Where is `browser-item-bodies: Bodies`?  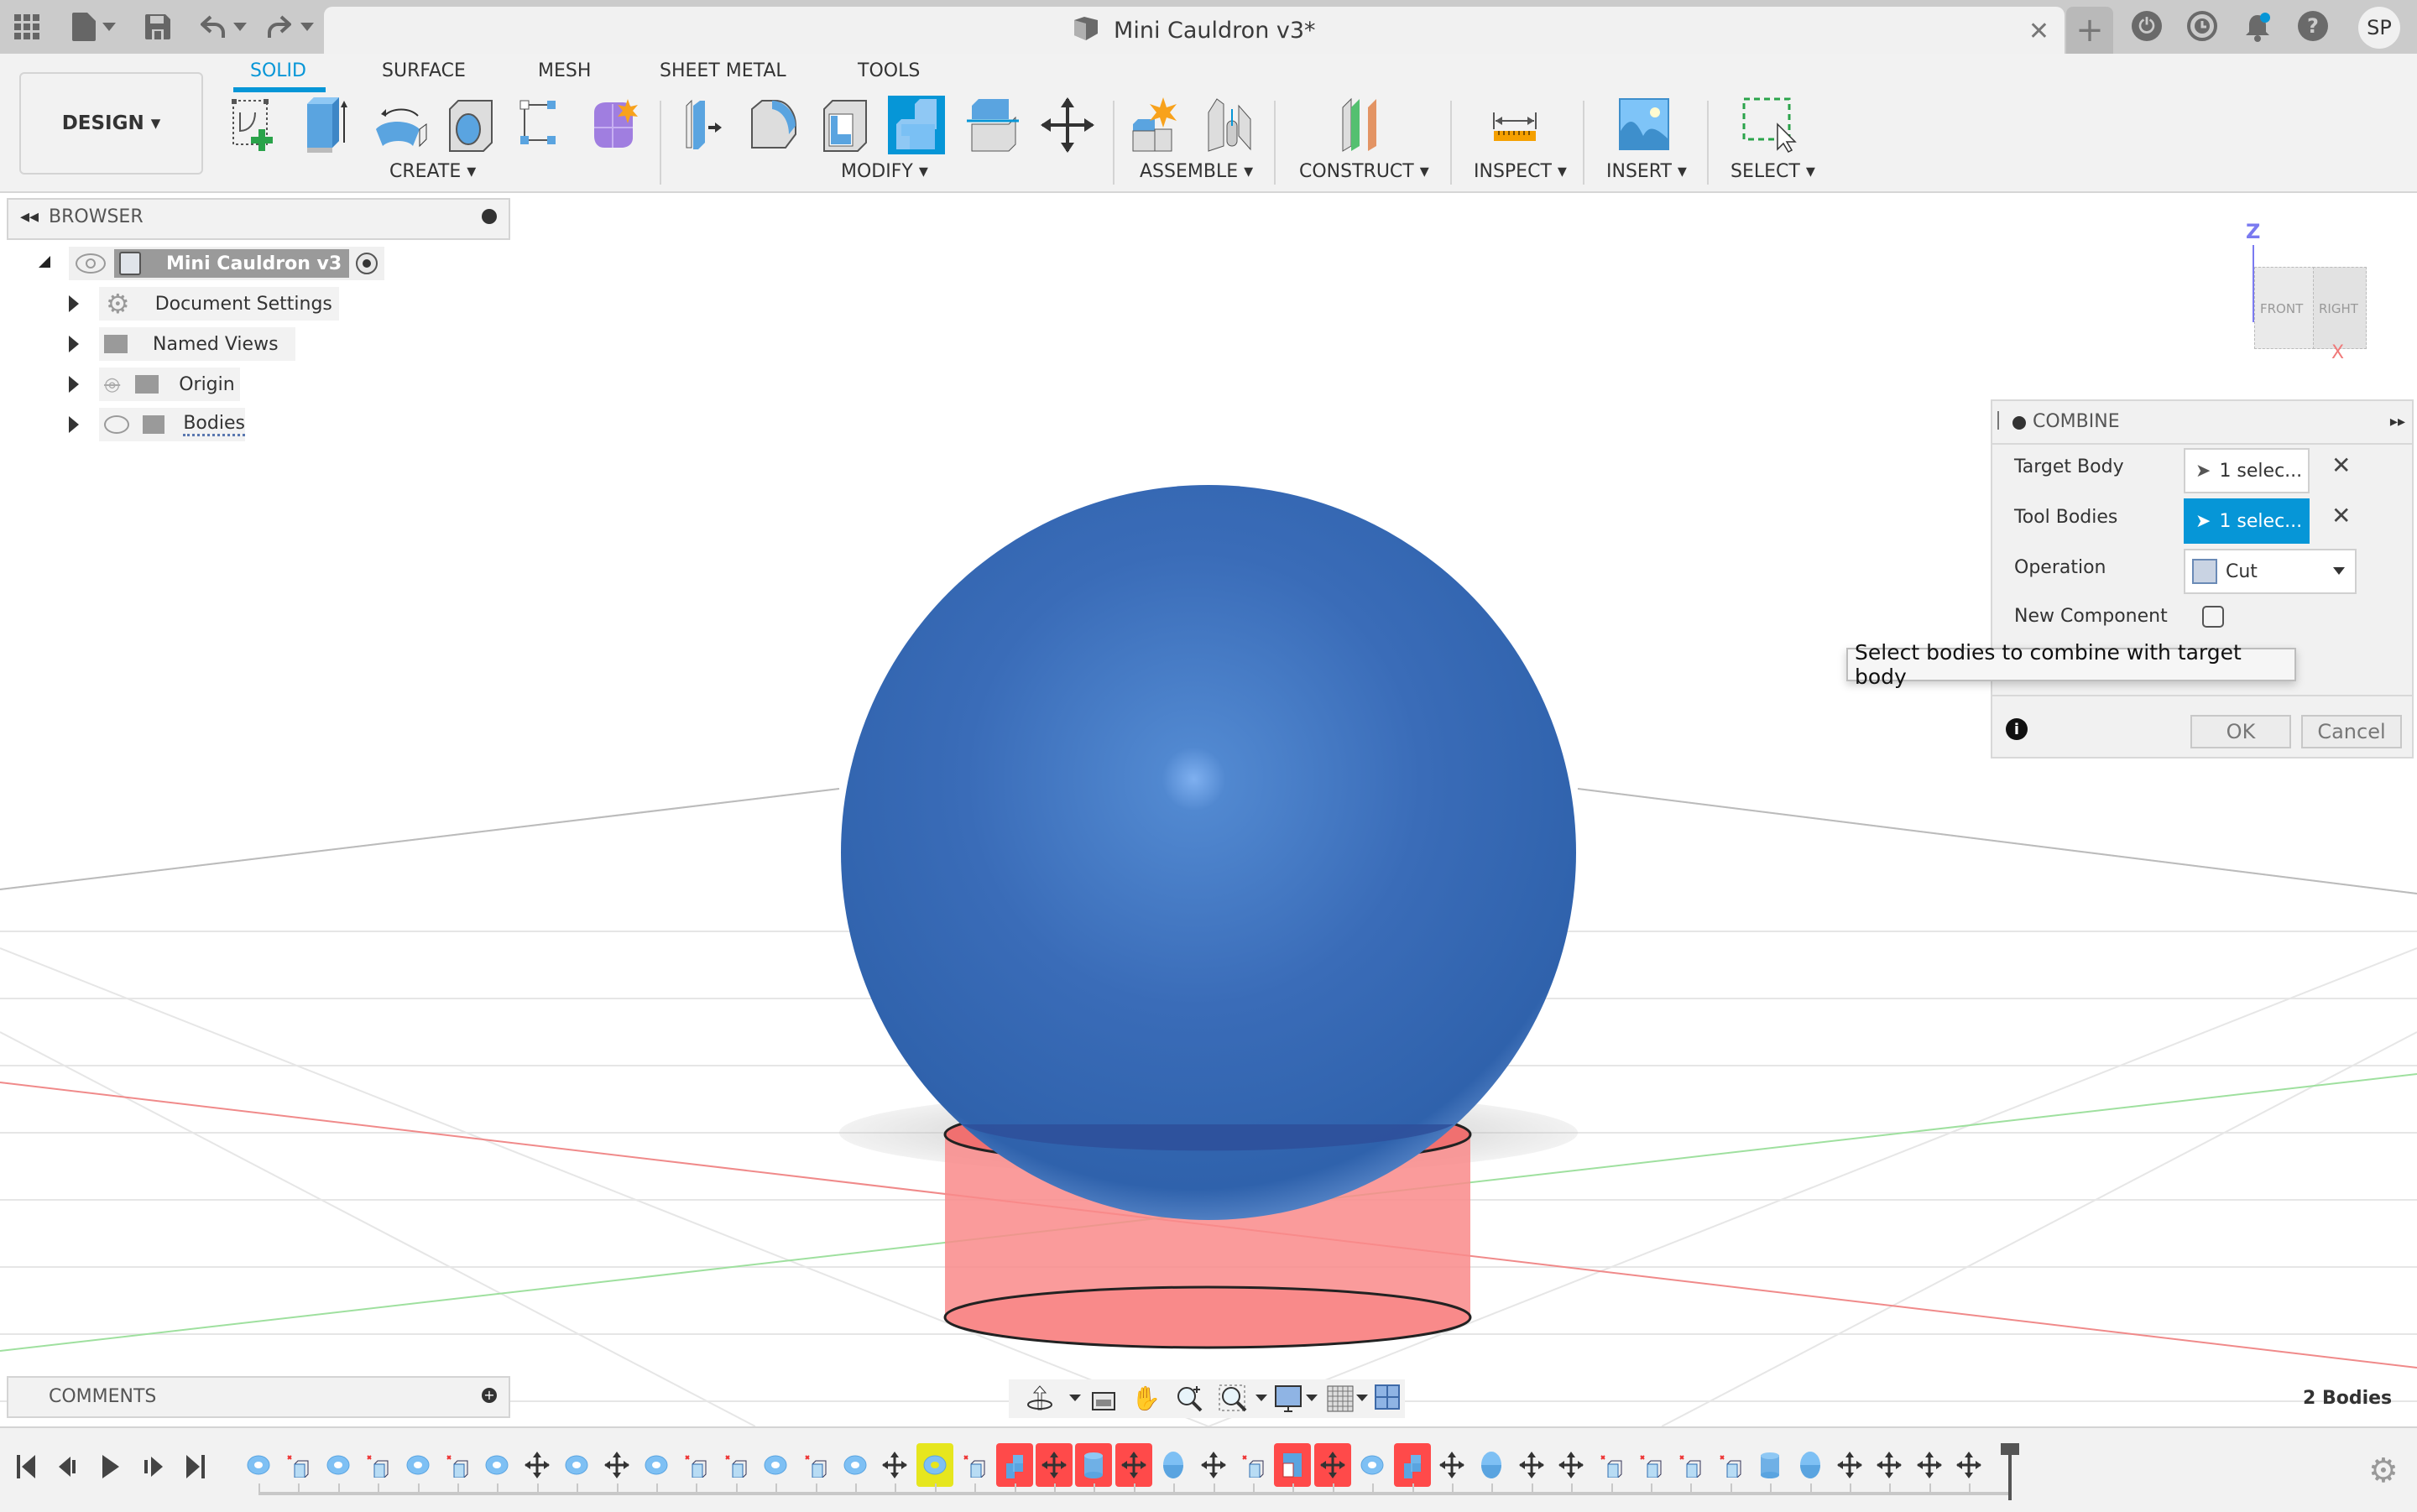
browser-item-bodies: Bodies is located at coordinates (172, 425).